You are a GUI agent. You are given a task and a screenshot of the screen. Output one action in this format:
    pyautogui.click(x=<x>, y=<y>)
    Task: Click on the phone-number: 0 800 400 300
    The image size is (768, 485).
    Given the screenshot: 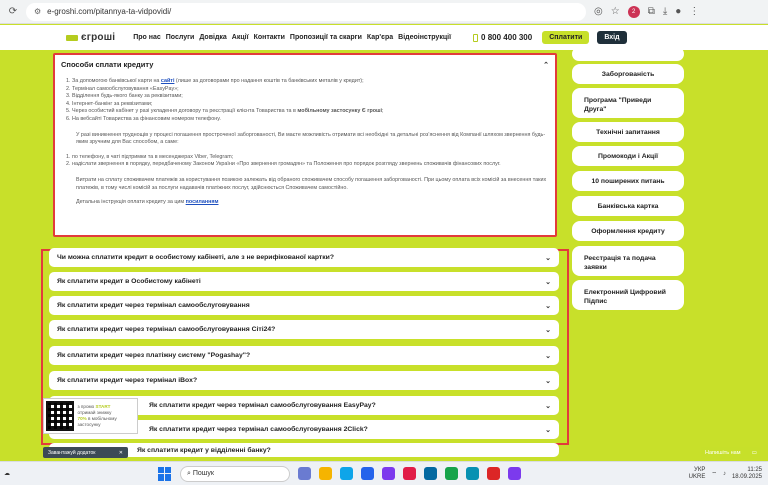 What is the action you would take?
    pyautogui.click(x=507, y=37)
    